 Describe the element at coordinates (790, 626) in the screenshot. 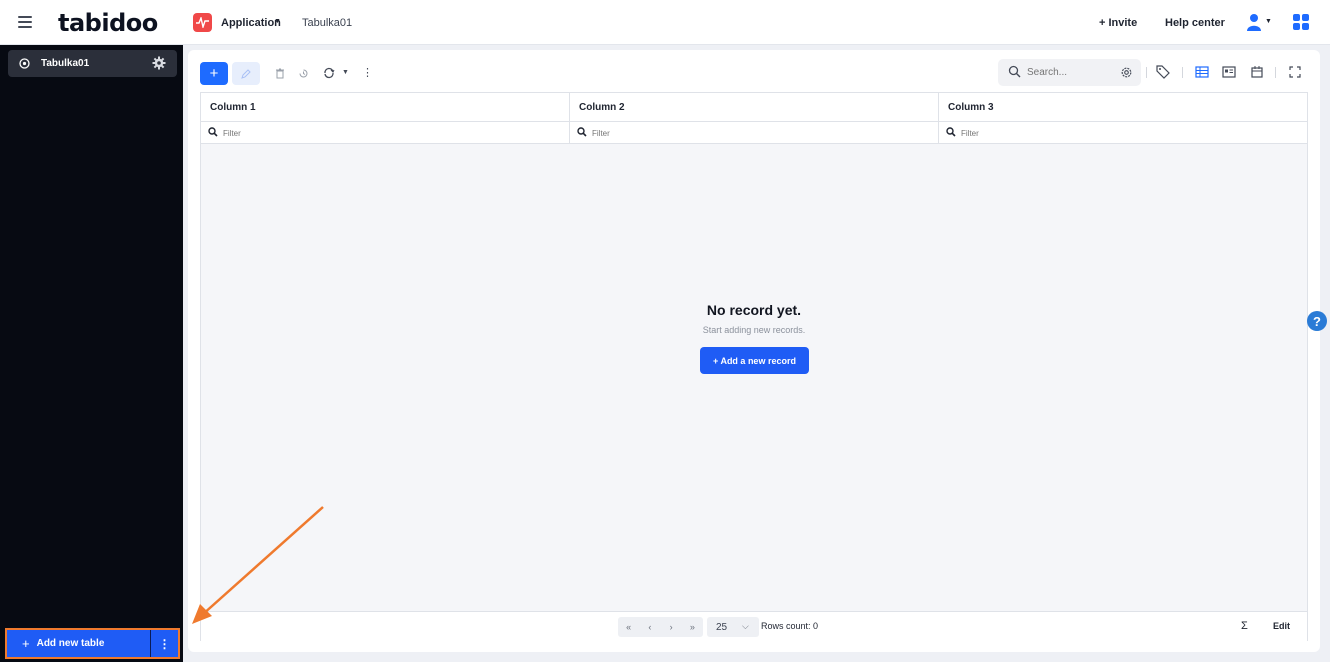

I see `rows-count: Rows count: 0` at that location.